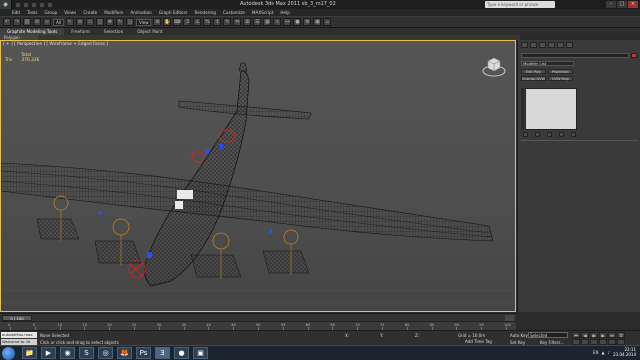  Describe the element at coordinates (287, 22) in the screenshot. I see `schematic-view-icon: ⊶` at that location.